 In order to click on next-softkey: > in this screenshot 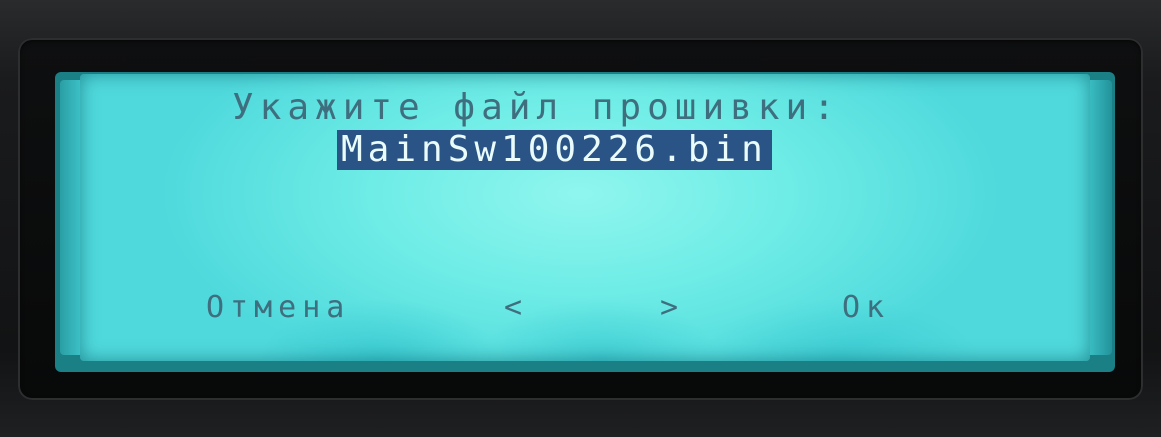, I will do `click(672, 308)`.